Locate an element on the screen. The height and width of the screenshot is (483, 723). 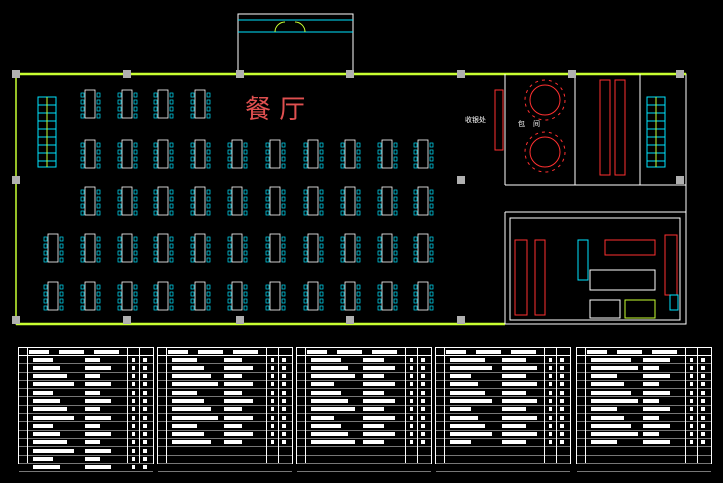
cashier-label: 收银处 is located at coordinates (475, 119).